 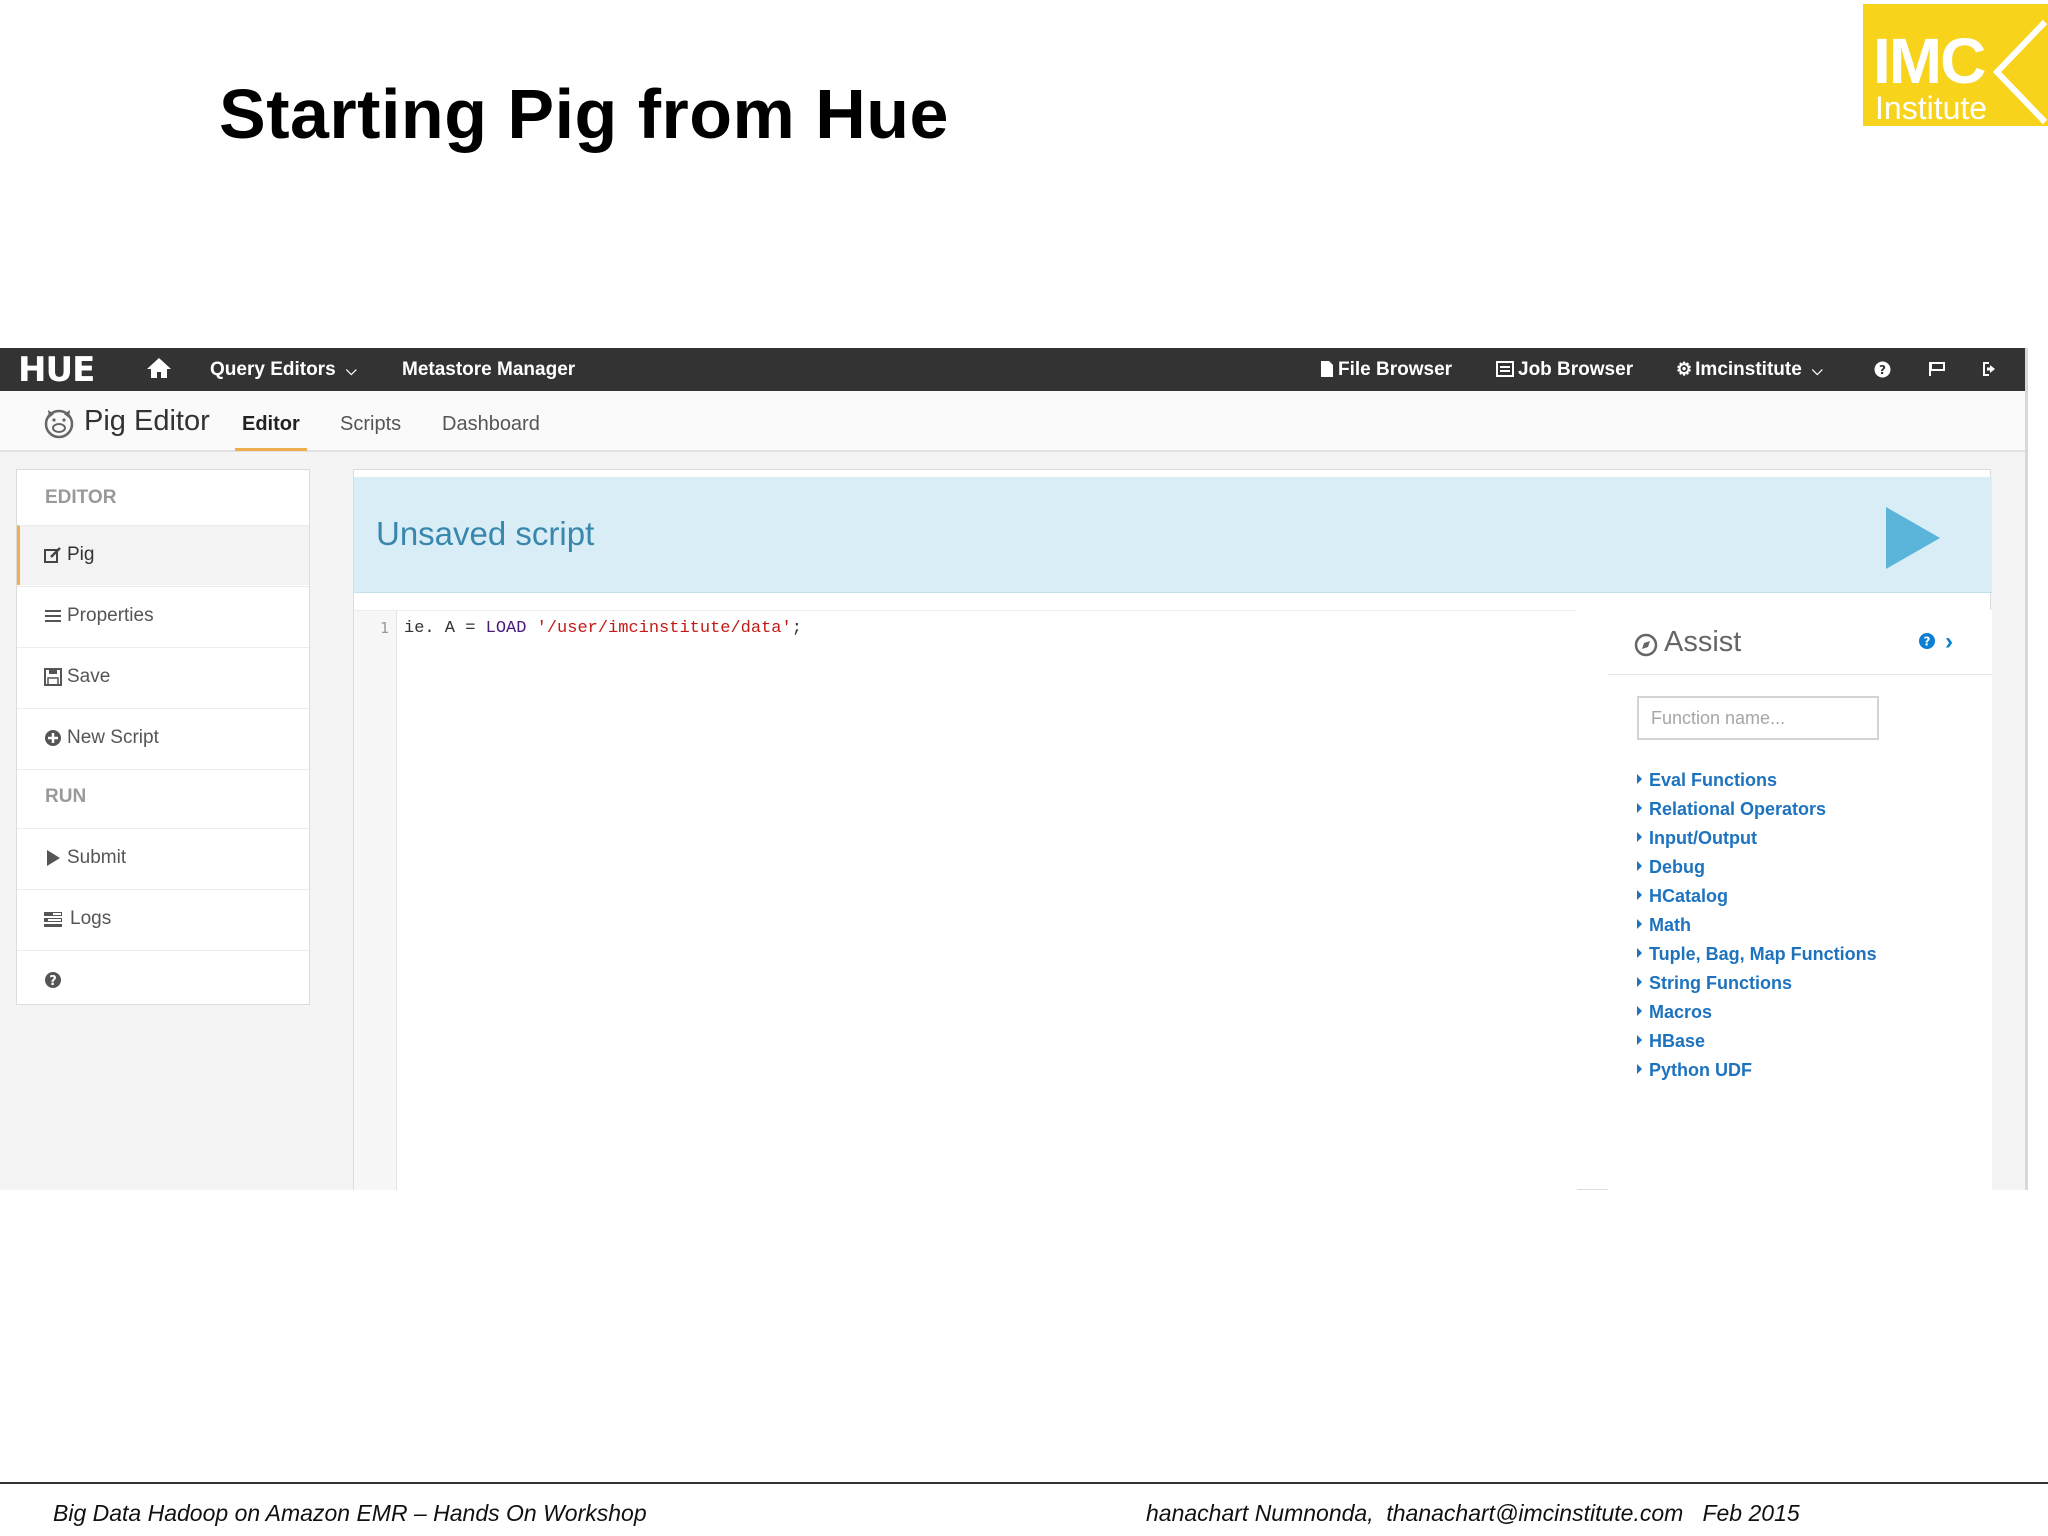 What do you see at coordinates (271, 449) in the screenshot?
I see `active-tab-indicator` at bounding box center [271, 449].